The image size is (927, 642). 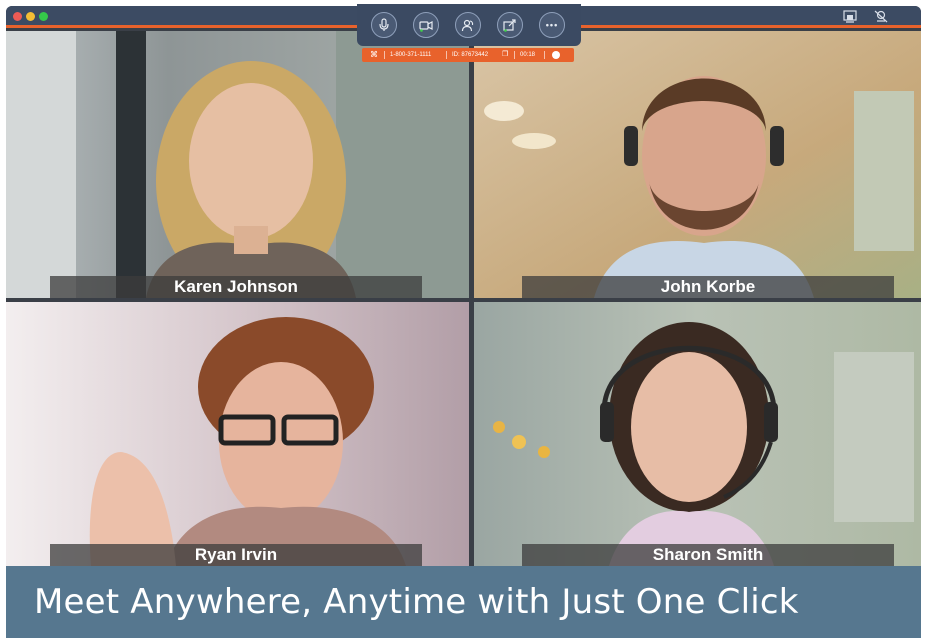 I want to click on participant-name: Karen Johnson, so click(x=236, y=287).